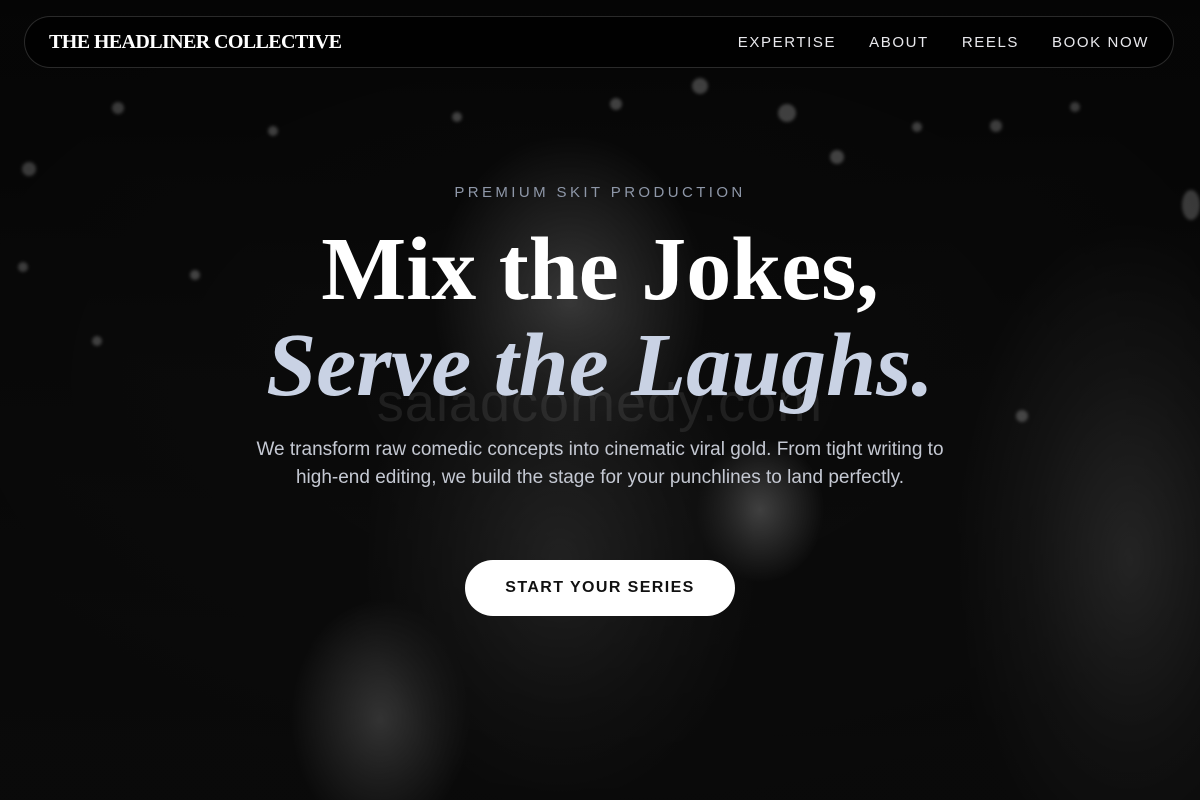  I want to click on start-your-series-button: START YOUR SERIES, so click(600, 588).